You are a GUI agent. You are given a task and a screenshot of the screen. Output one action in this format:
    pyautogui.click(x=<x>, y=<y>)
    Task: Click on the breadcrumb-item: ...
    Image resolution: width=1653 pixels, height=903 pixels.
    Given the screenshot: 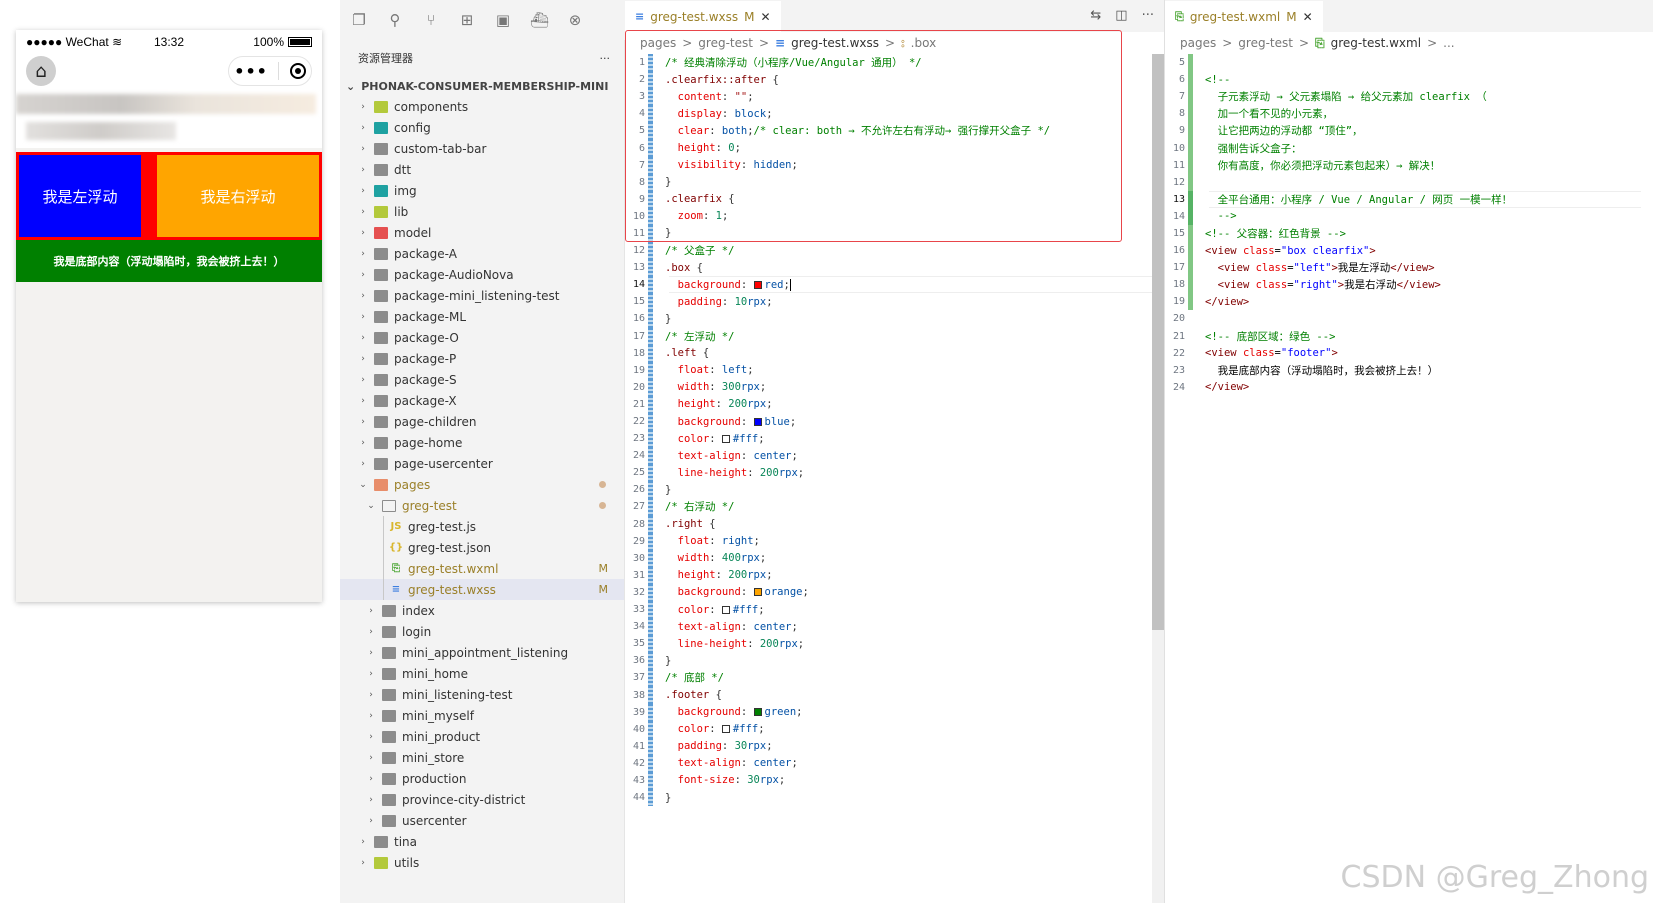 What is the action you would take?
    pyautogui.click(x=1448, y=43)
    